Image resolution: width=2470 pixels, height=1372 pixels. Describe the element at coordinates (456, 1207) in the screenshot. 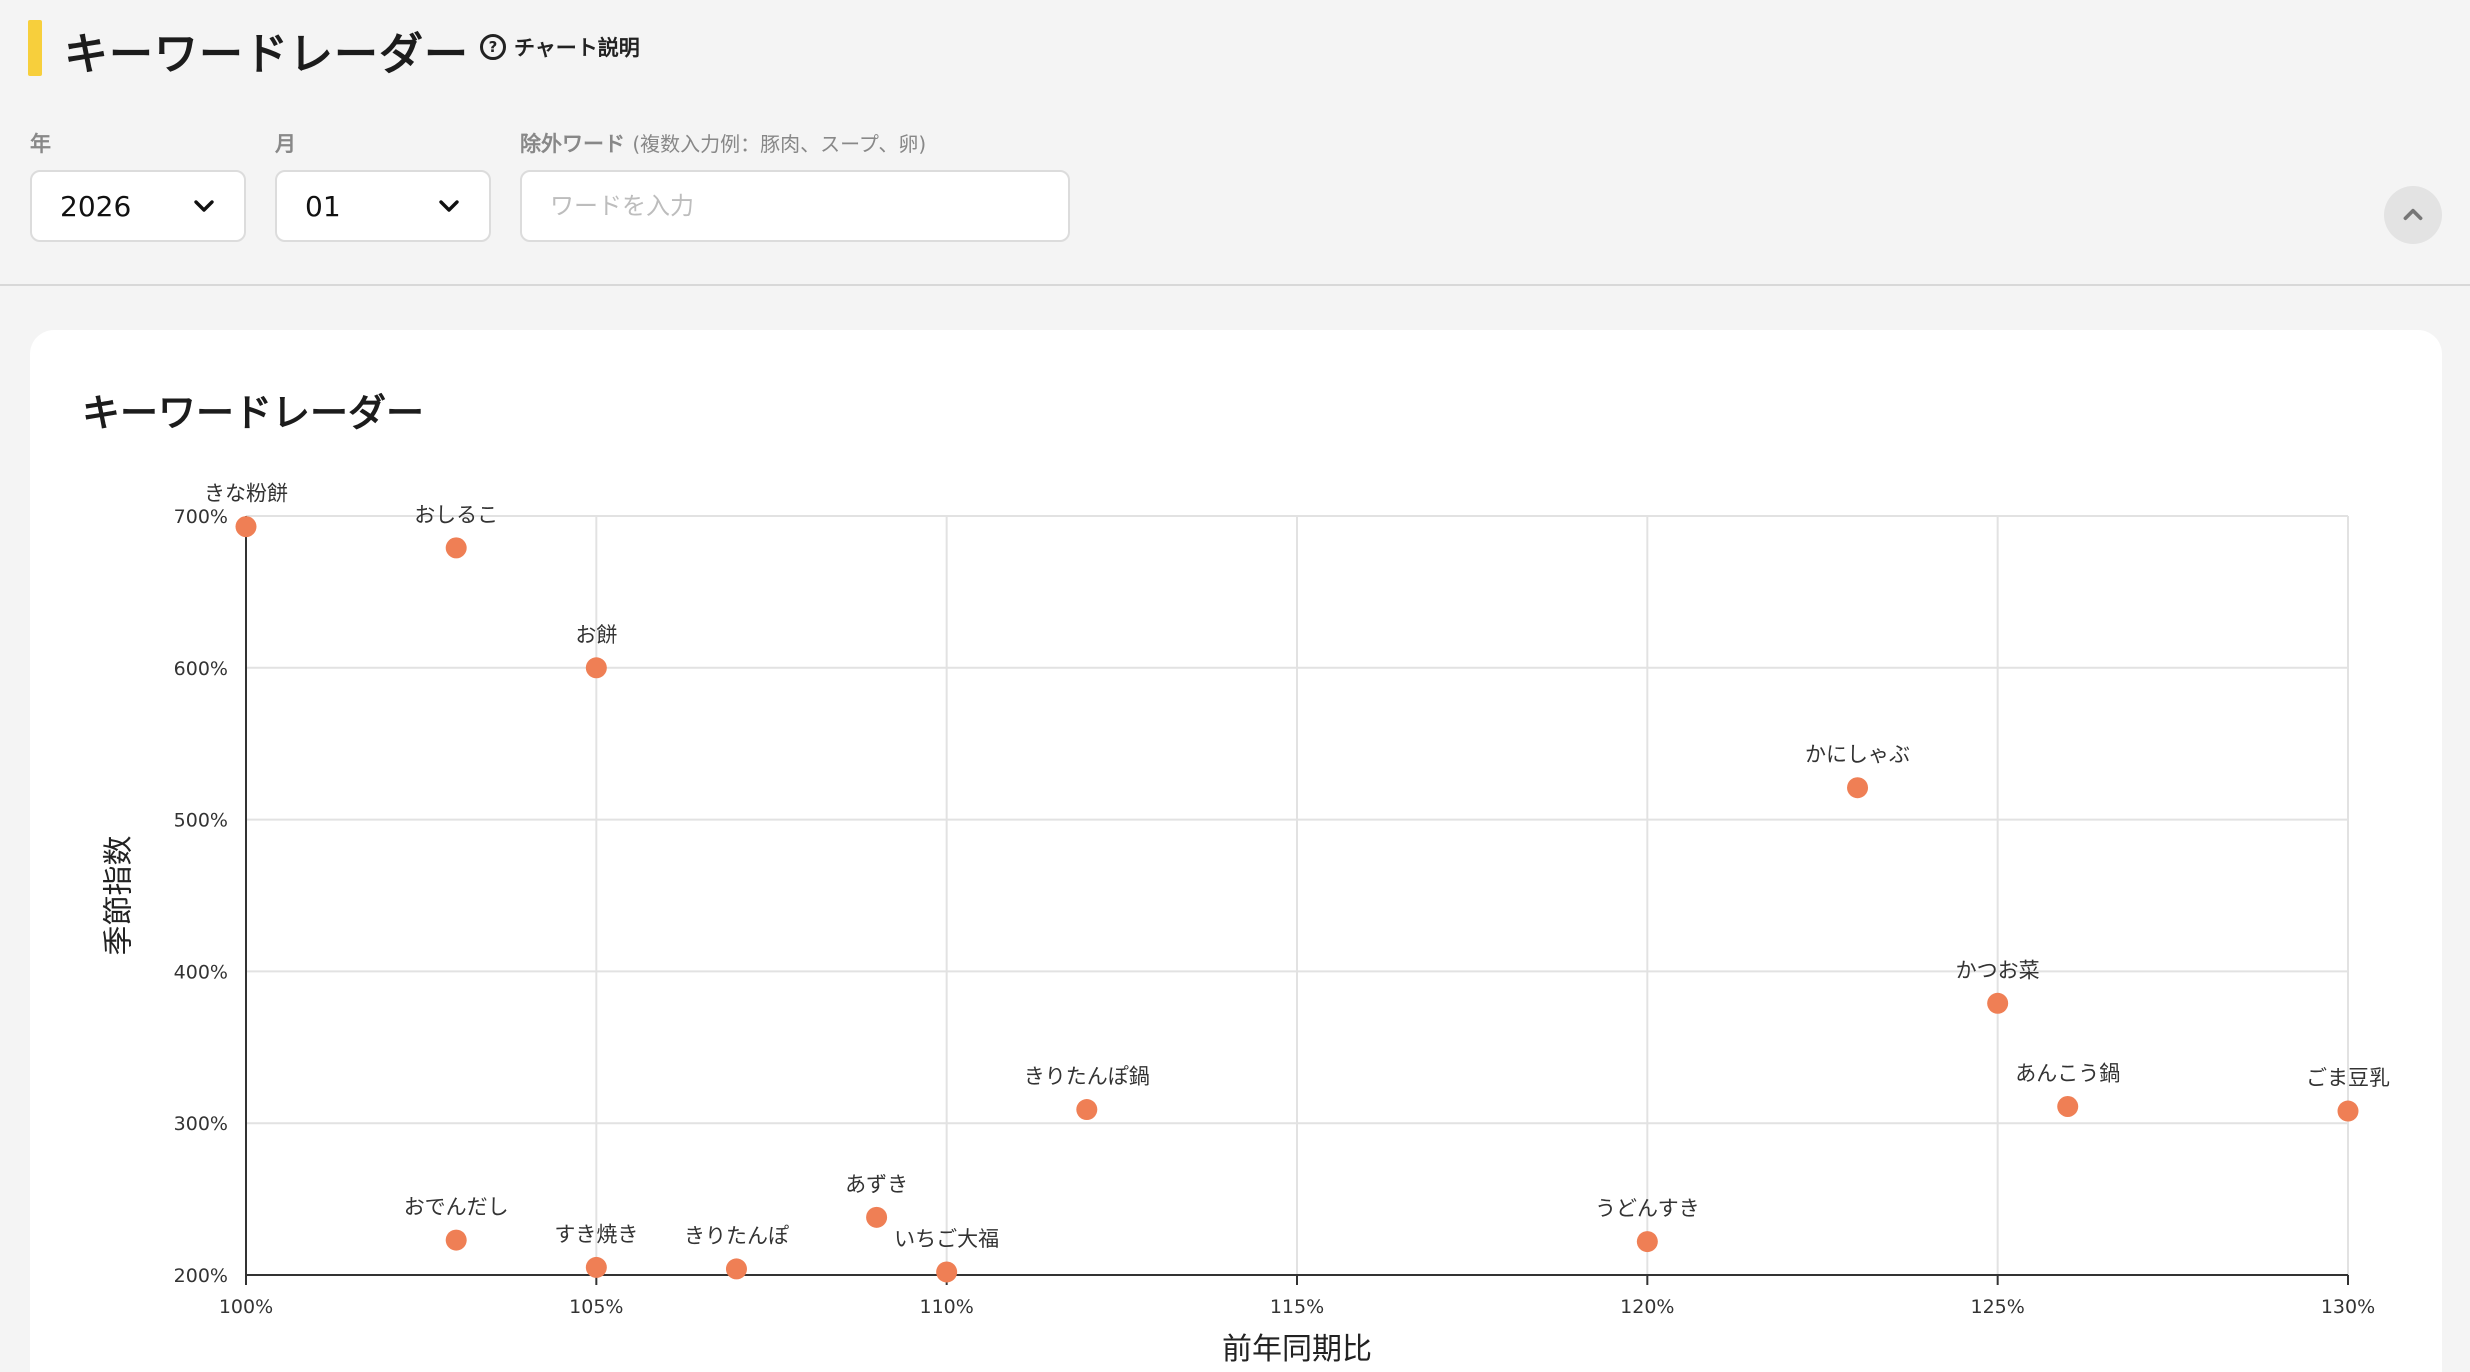

I see `data-point-label: おでんだし` at that location.